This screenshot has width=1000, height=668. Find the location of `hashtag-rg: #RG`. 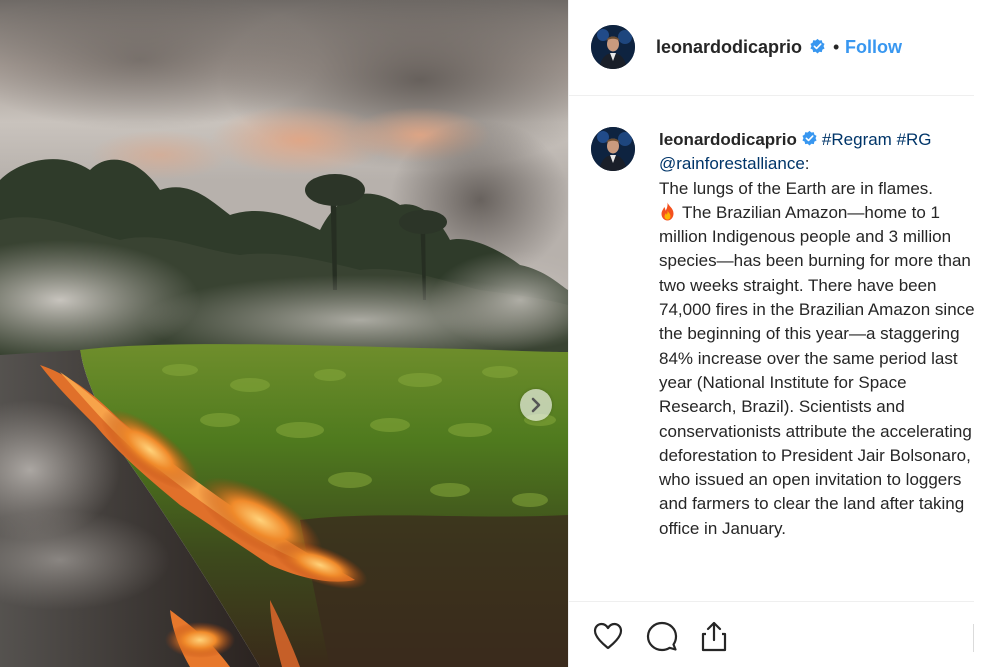

hashtag-rg: #RG is located at coordinates (914, 139).